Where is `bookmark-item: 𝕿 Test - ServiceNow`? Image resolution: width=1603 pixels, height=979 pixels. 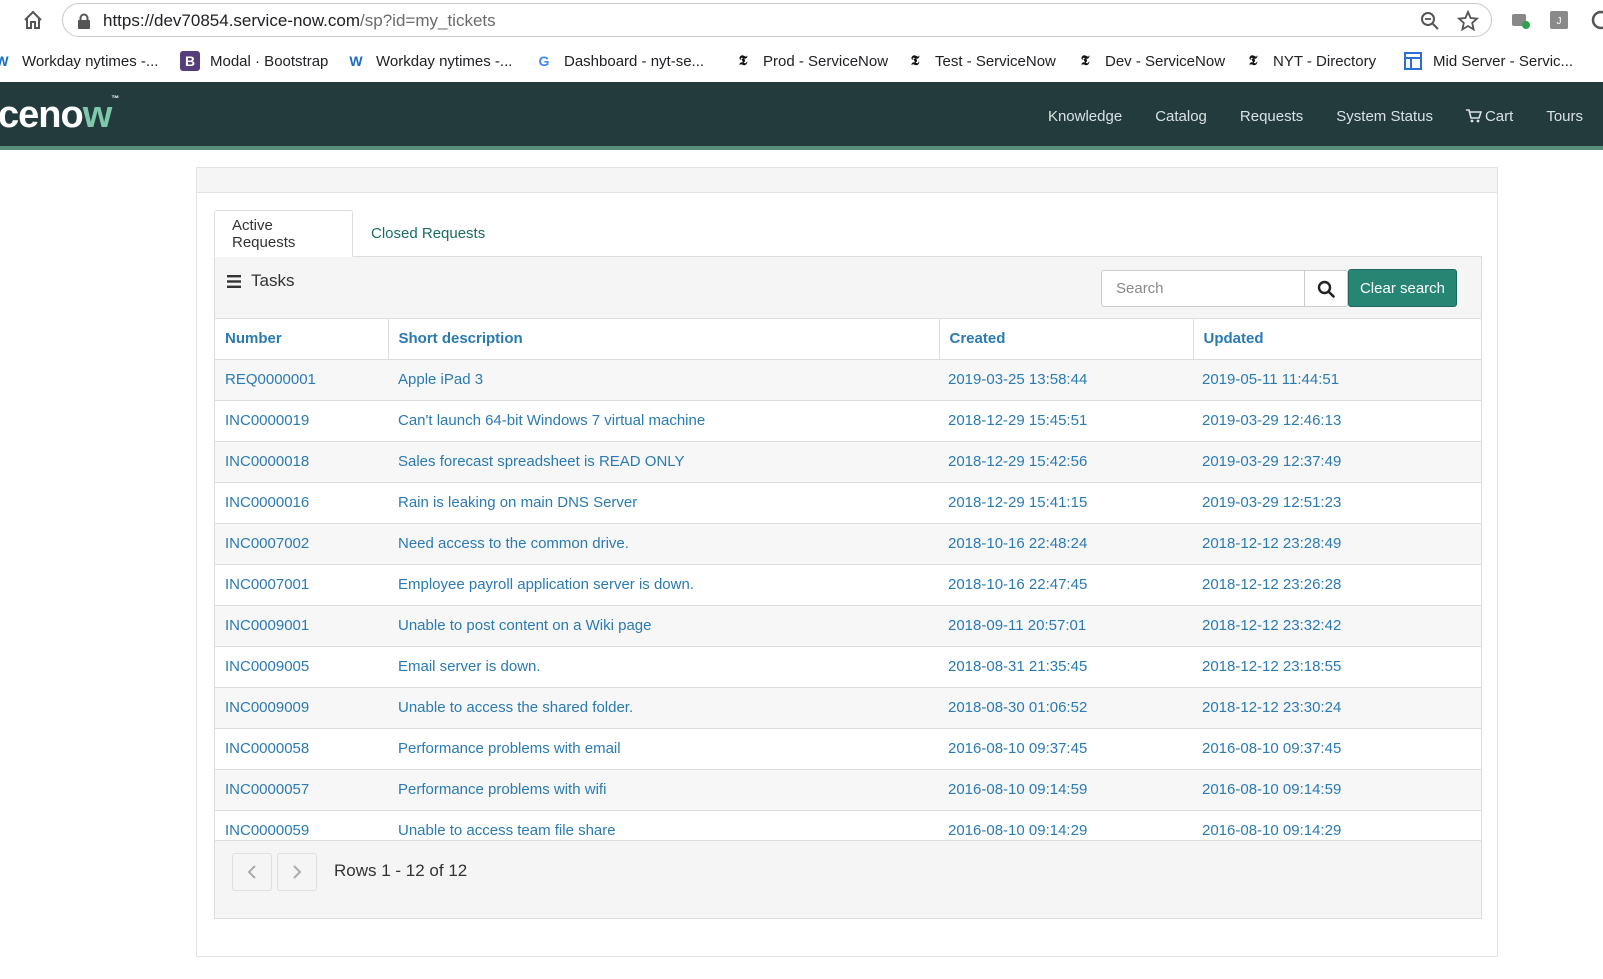
bookmark-item: 𝕿 Test - ServiceNow is located at coordinates (980, 61).